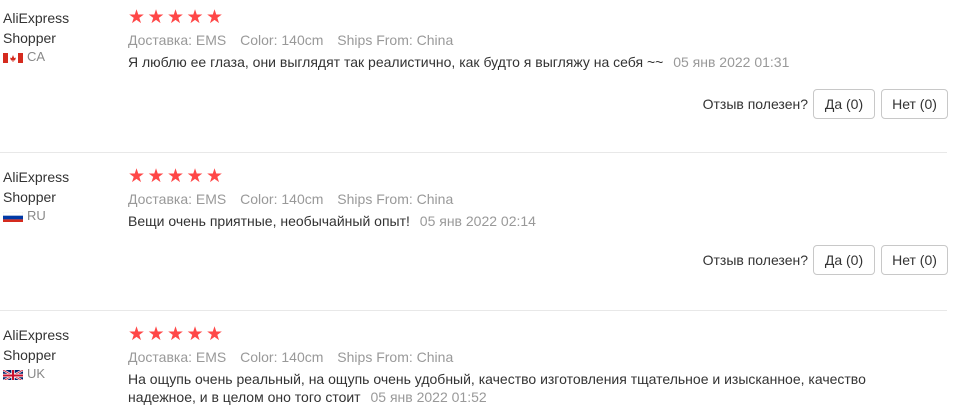 This screenshot has width=960, height=406. What do you see at coordinates (58, 374) in the screenshot?
I see `reviewer-country: UK` at bounding box center [58, 374].